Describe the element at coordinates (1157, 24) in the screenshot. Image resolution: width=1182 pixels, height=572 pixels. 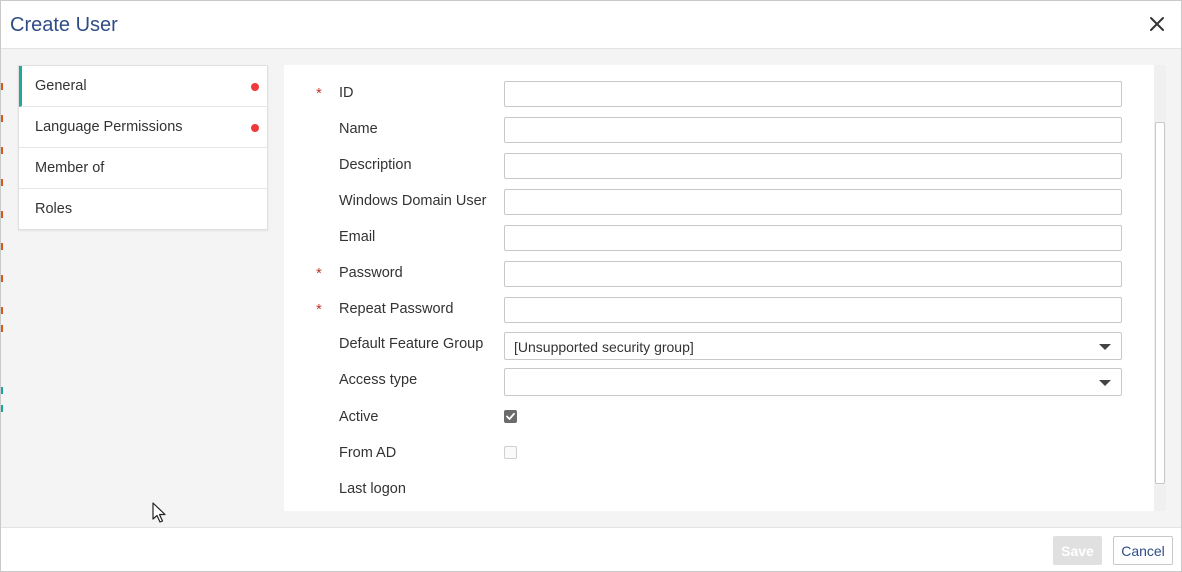
I see `close-icon` at that location.